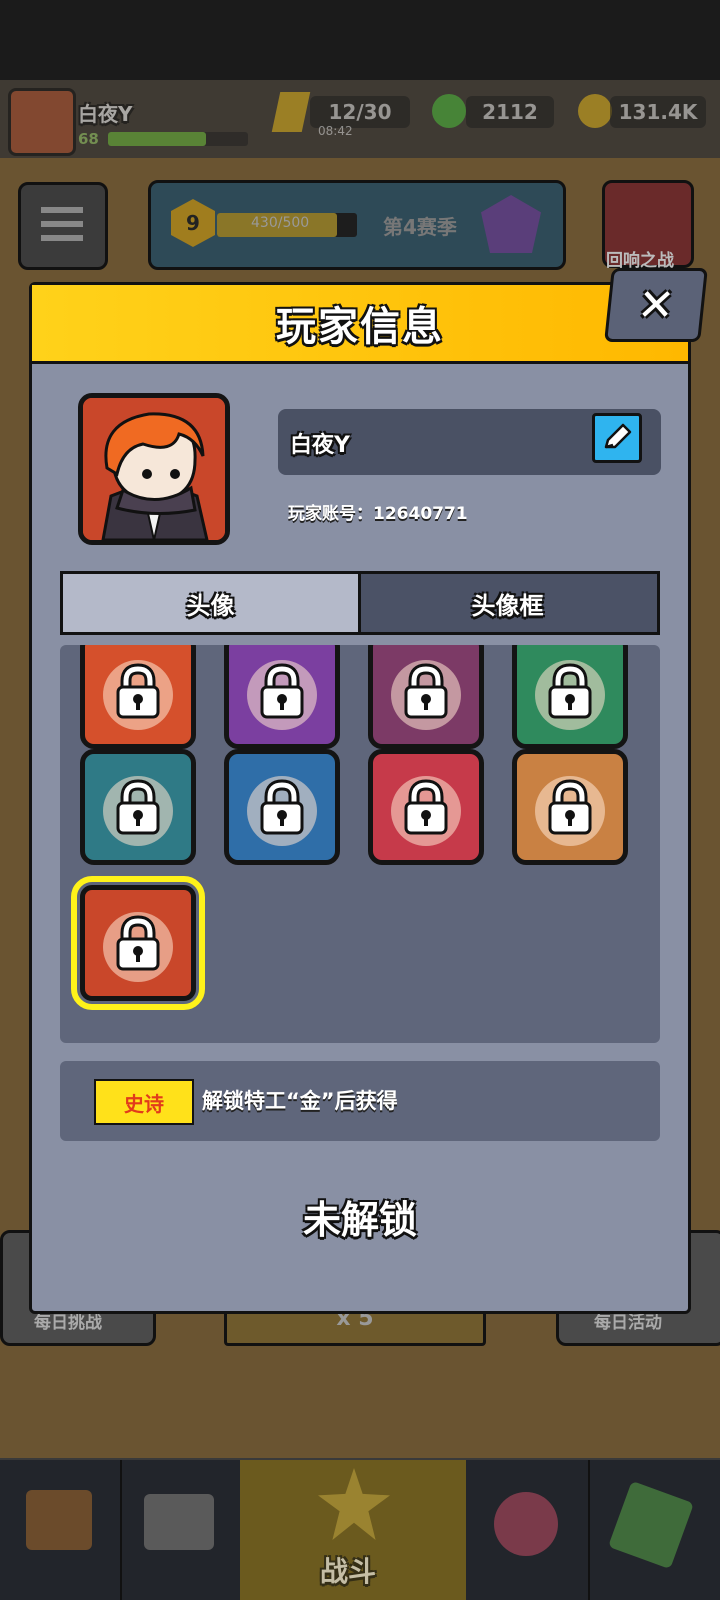 The image size is (720, 1600). Describe the element at coordinates (360, 327) in the screenshot. I see `modal-title: 玩家信息` at that location.